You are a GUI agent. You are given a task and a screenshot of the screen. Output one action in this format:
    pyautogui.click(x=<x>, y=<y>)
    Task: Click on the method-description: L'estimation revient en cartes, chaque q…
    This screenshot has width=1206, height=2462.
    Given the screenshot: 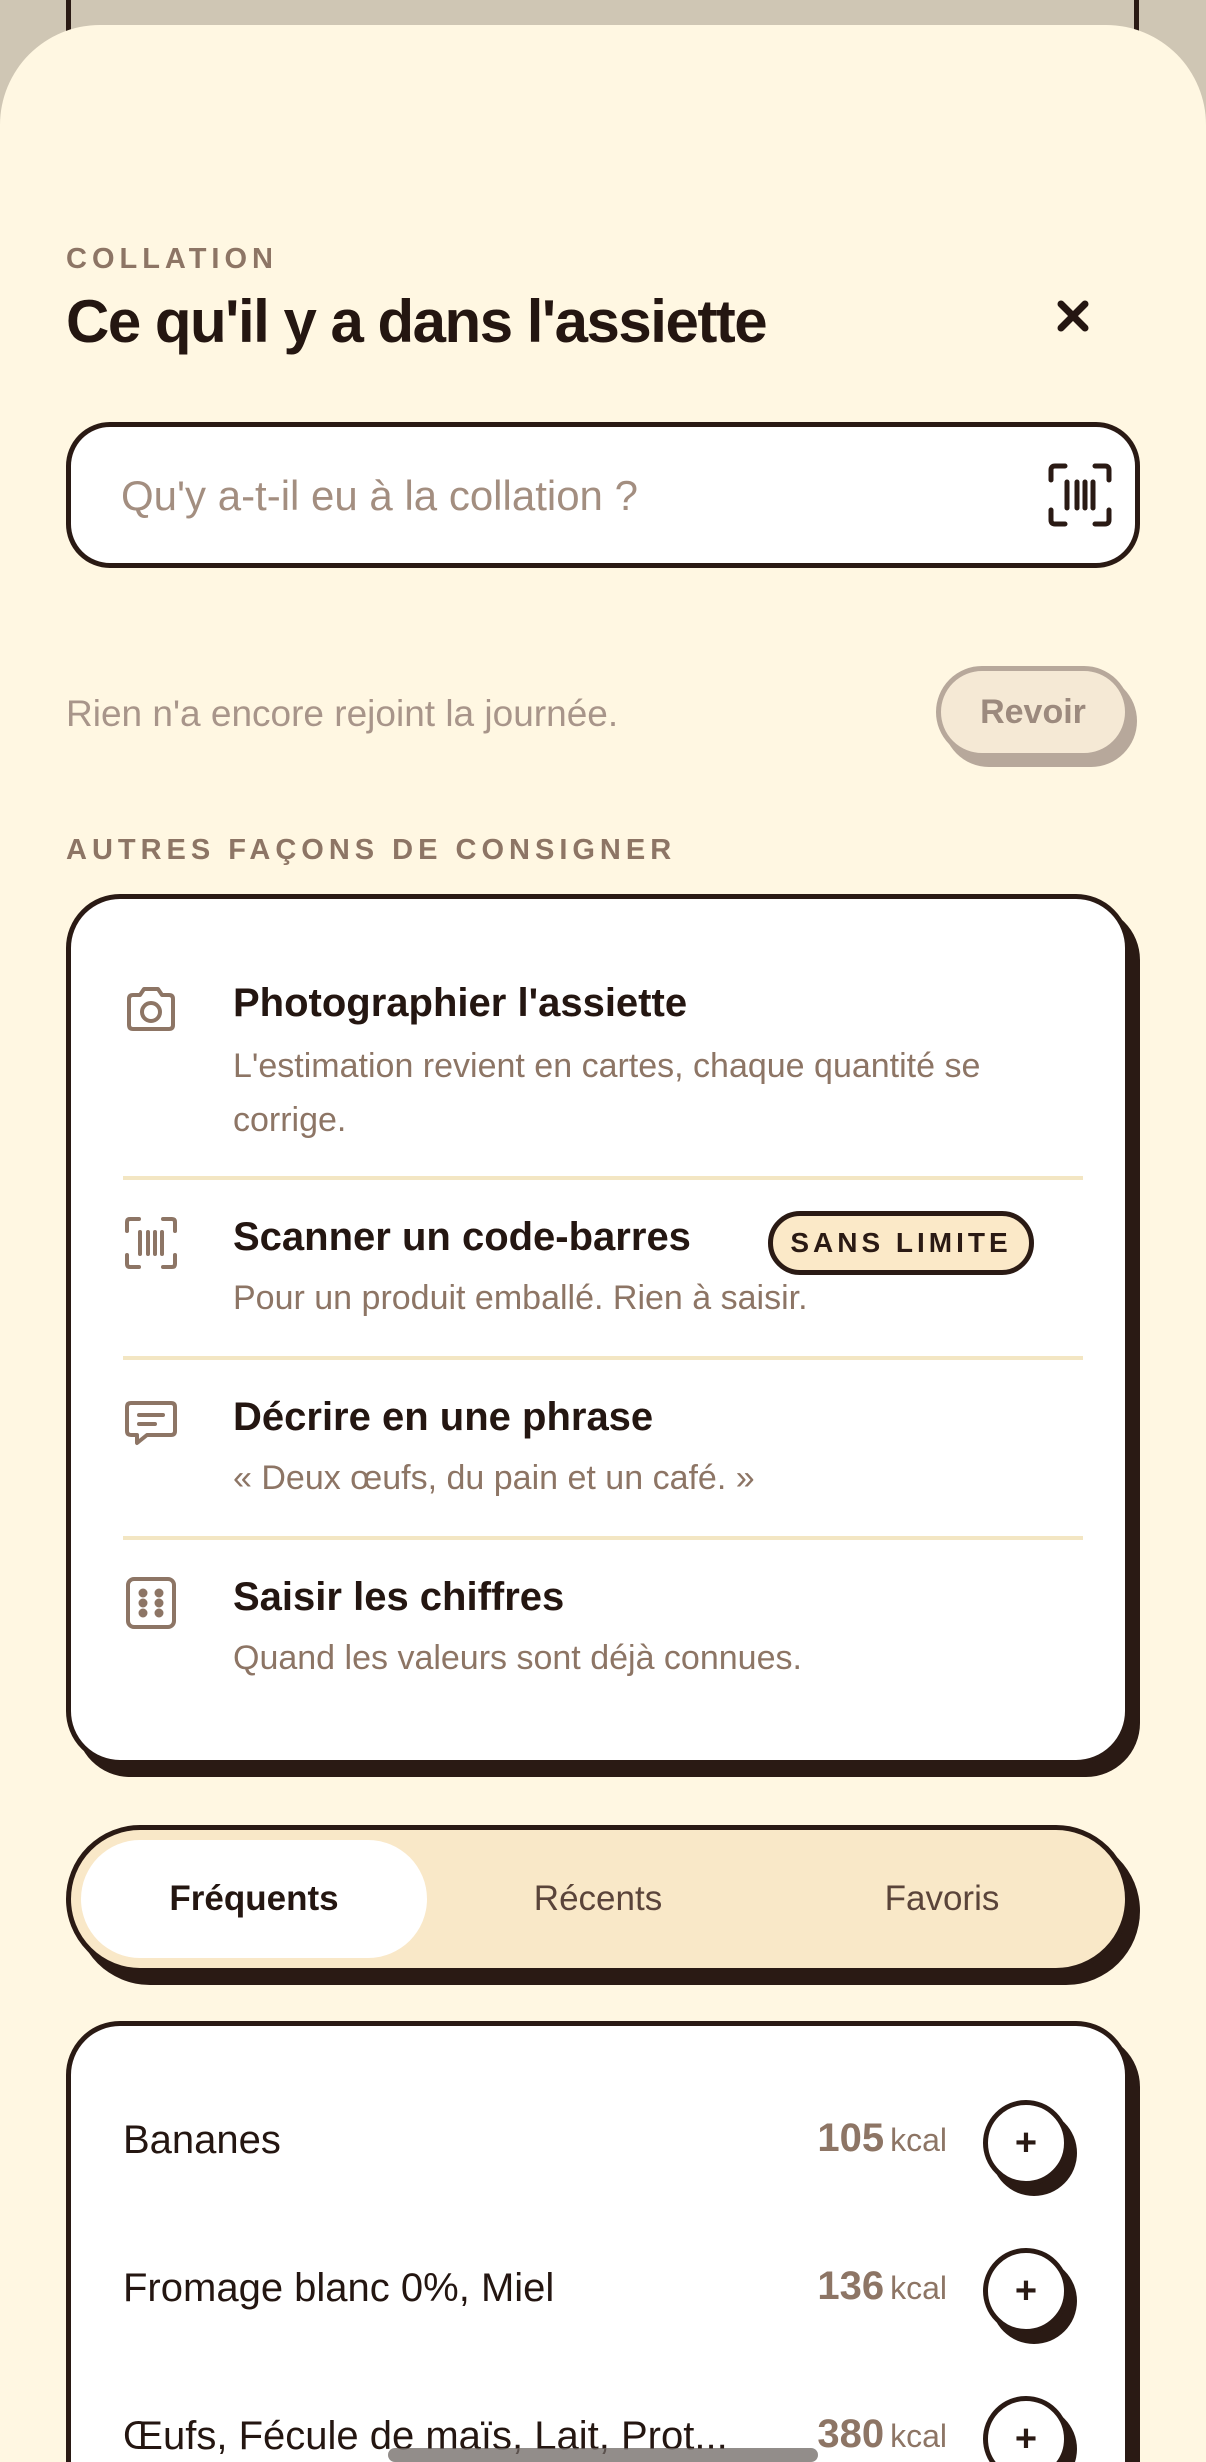 What is the action you would take?
    pyautogui.click(x=607, y=1093)
    